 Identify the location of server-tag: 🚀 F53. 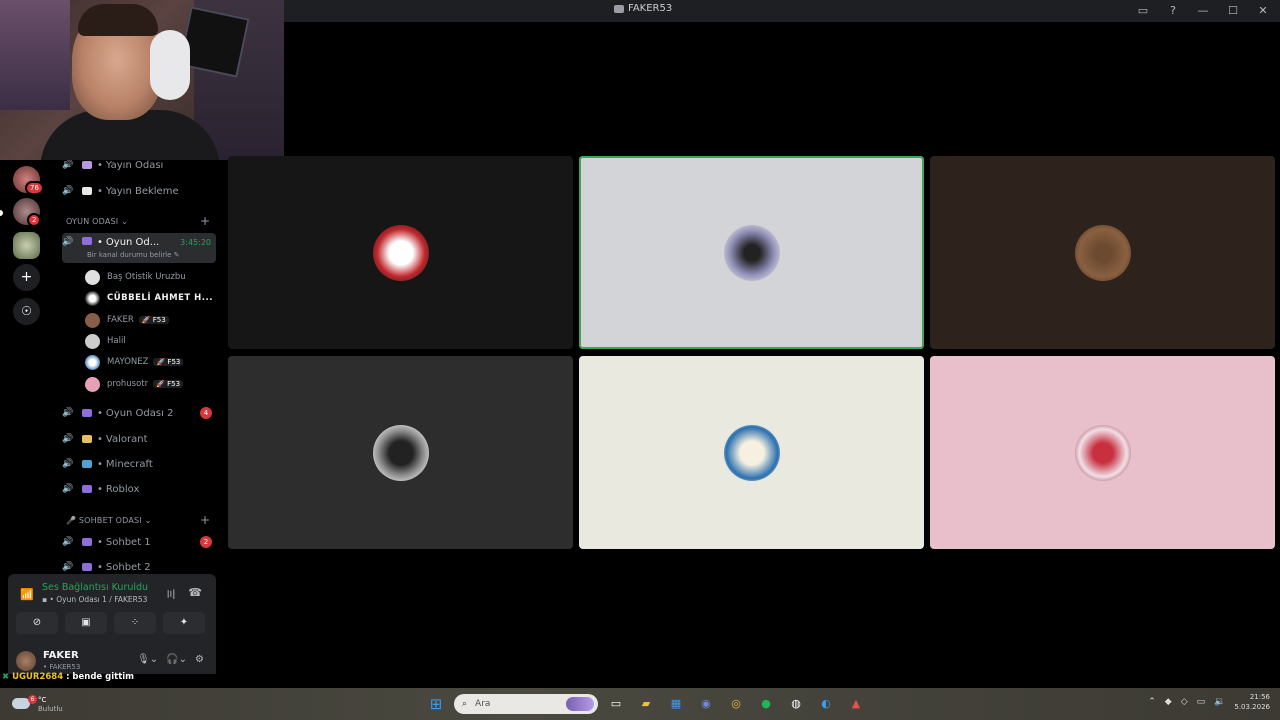
(153, 320).